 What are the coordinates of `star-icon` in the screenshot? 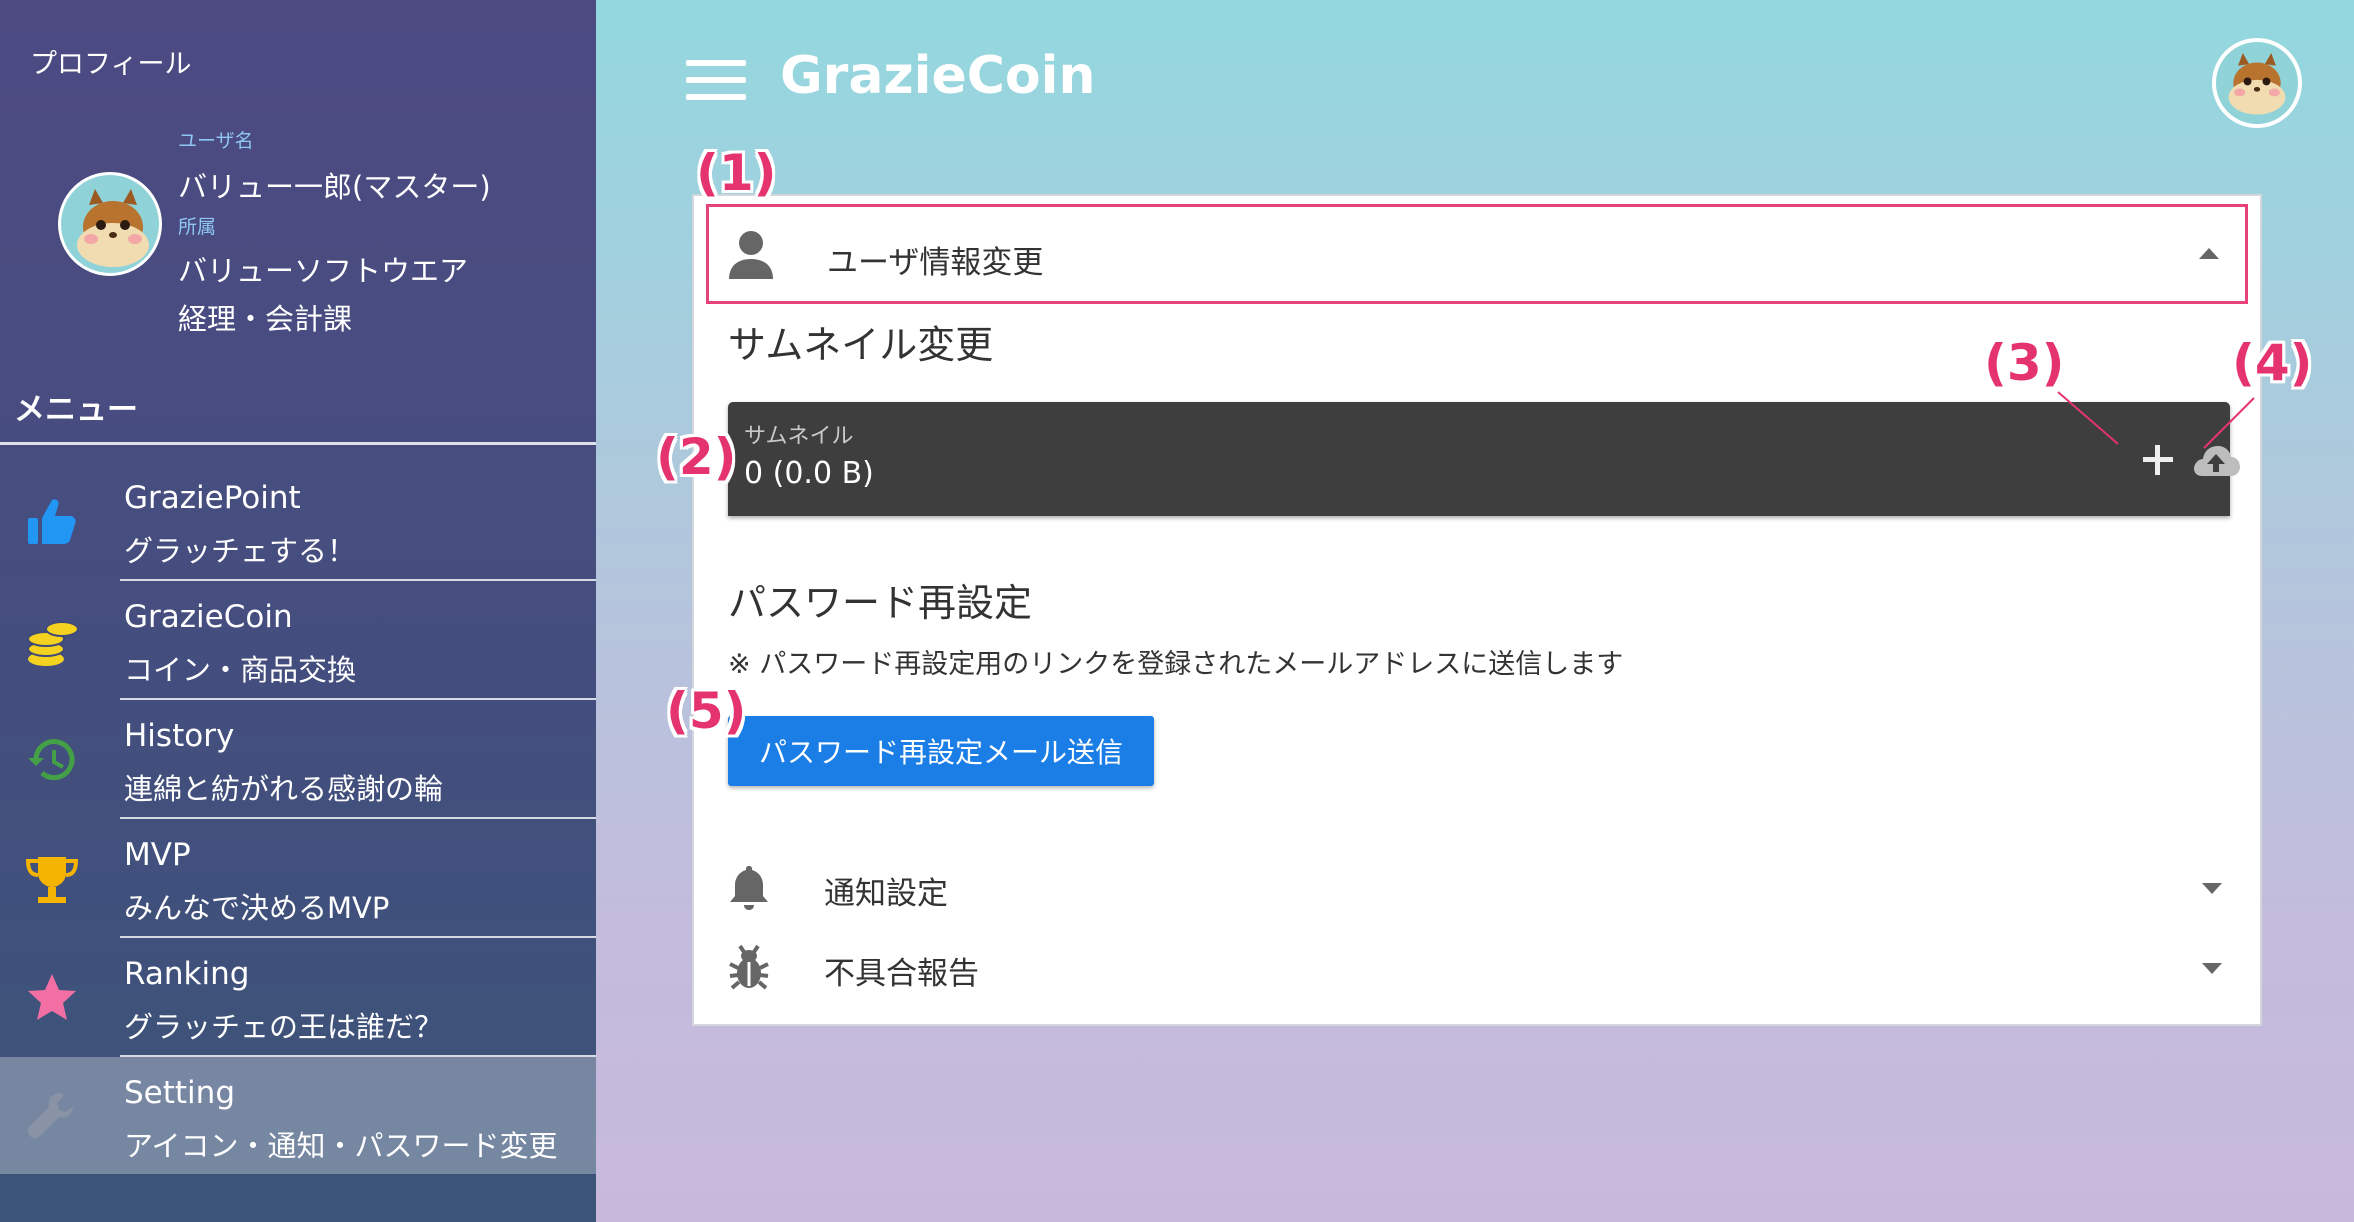 It's located at (52, 997).